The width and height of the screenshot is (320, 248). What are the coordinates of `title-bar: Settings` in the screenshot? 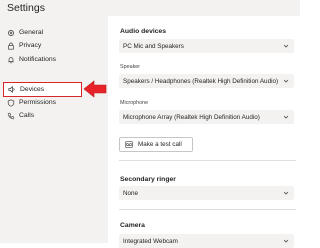 It's located at (150, 8).